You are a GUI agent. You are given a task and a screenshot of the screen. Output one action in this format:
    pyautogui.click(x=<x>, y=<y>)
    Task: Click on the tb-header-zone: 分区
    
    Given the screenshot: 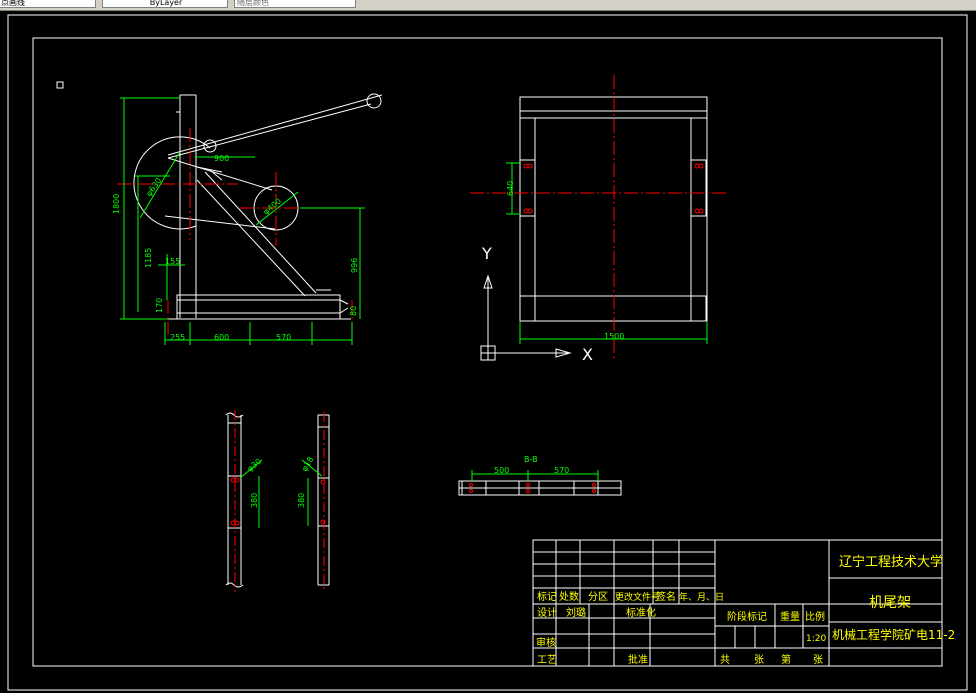 What is the action you would take?
    pyautogui.click(x=598, y=597)
    